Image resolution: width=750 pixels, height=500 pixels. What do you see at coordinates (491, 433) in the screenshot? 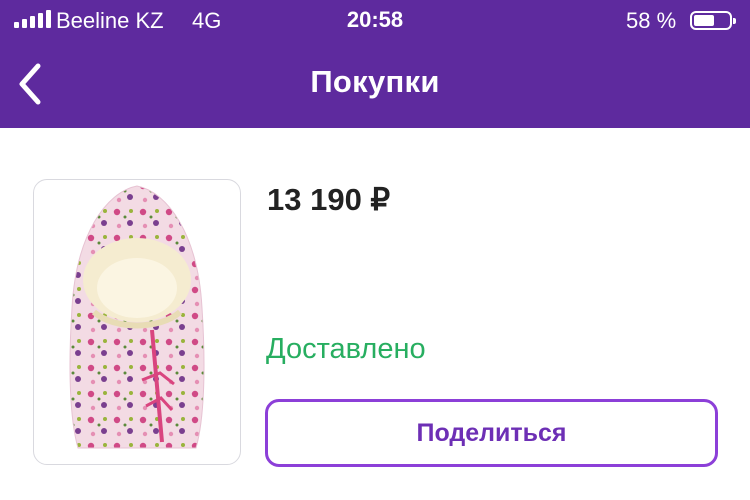
I see `share-button: Поделиться` at bounding box center [491, 433].